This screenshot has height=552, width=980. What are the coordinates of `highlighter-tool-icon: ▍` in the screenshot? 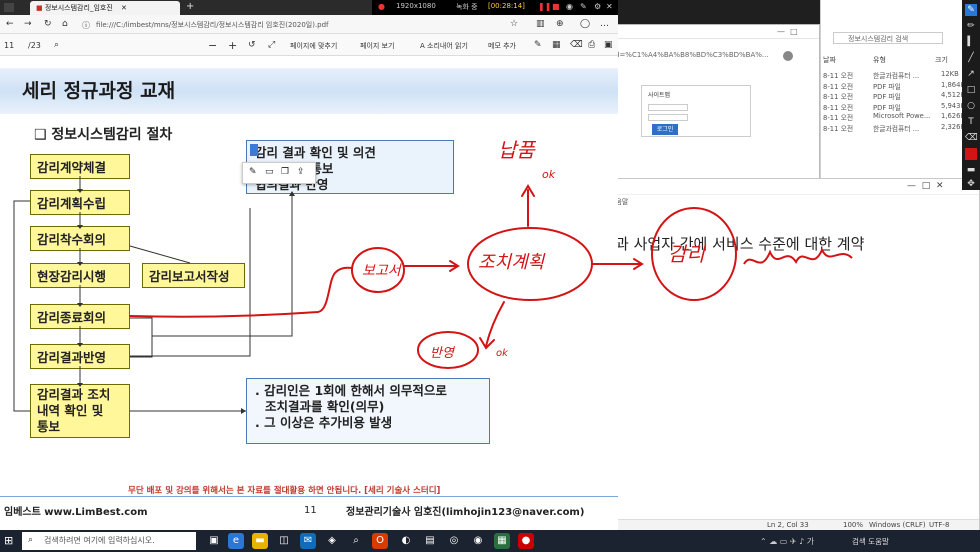 It's located at (971, 42).